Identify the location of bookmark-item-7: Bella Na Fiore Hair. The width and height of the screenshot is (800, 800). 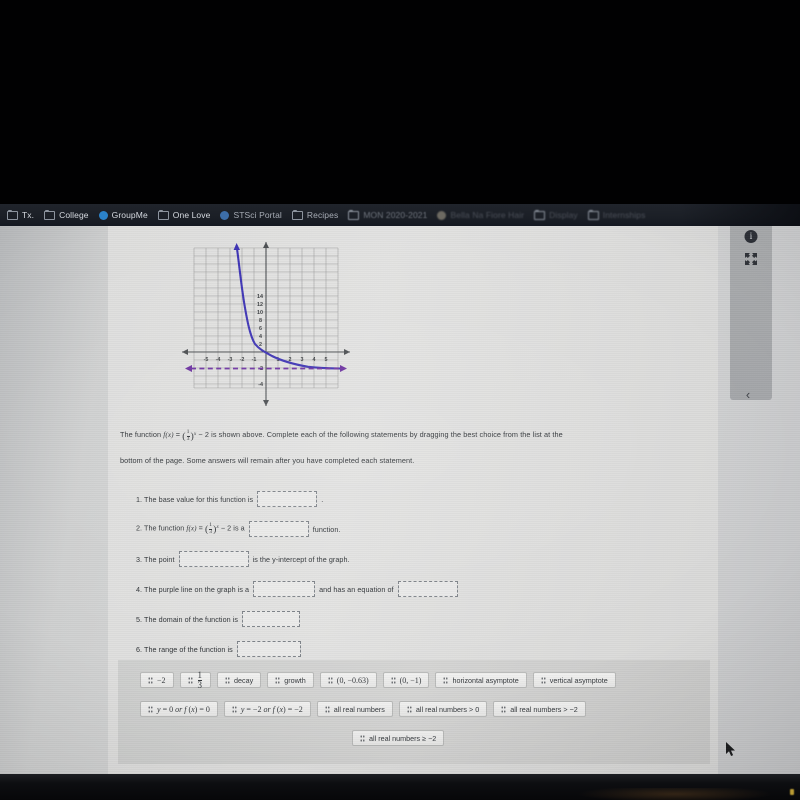
(480, 215).